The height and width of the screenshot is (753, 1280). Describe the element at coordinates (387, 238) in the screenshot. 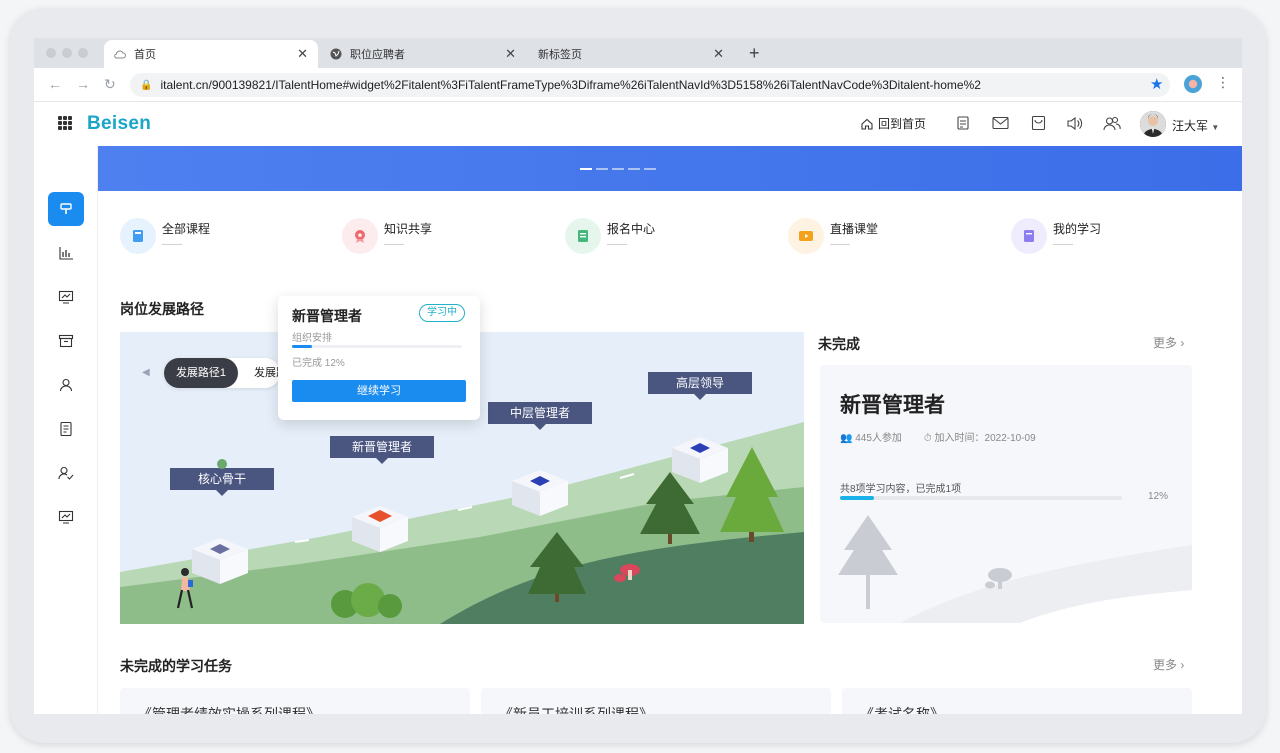

I see `quick-link-knowledge: 知识共享 ——` at that location.